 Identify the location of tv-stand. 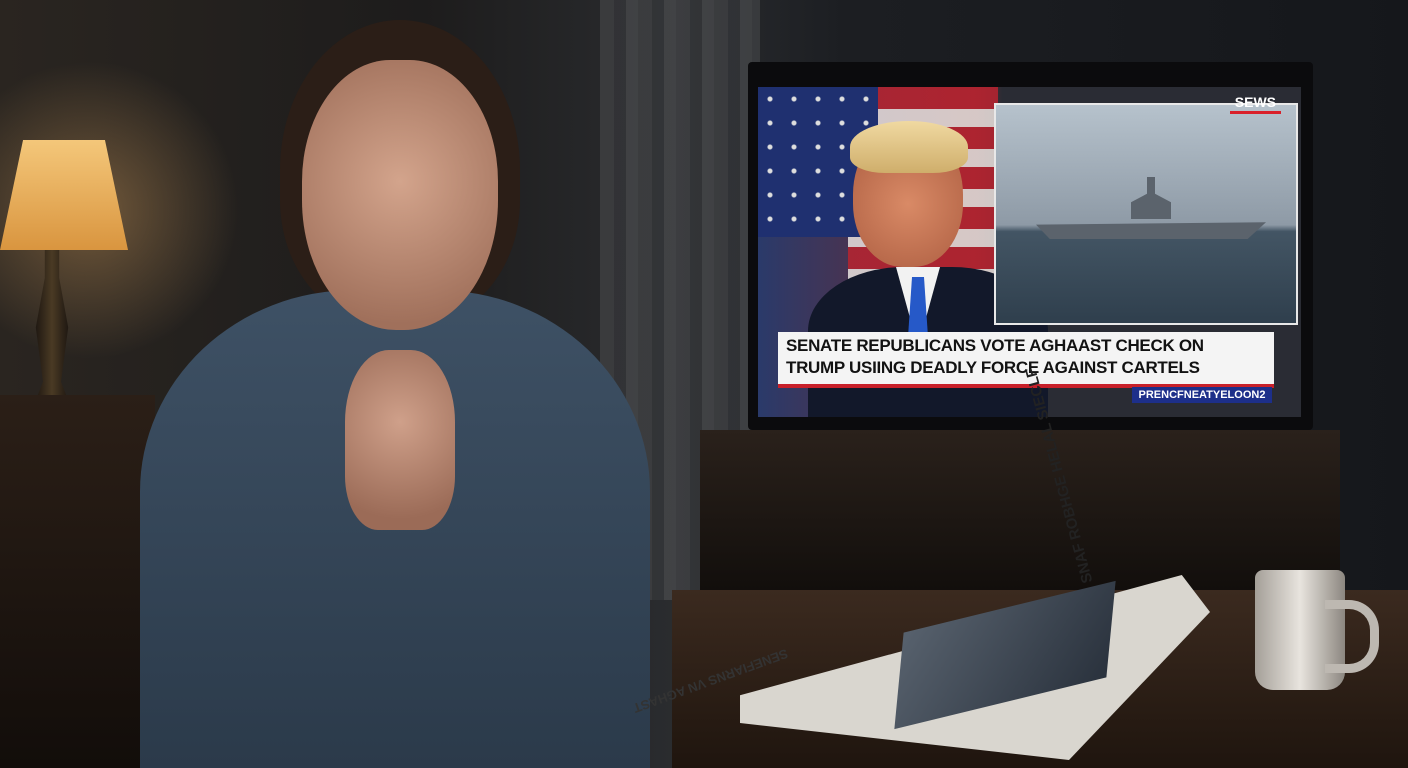
(1020, 520).